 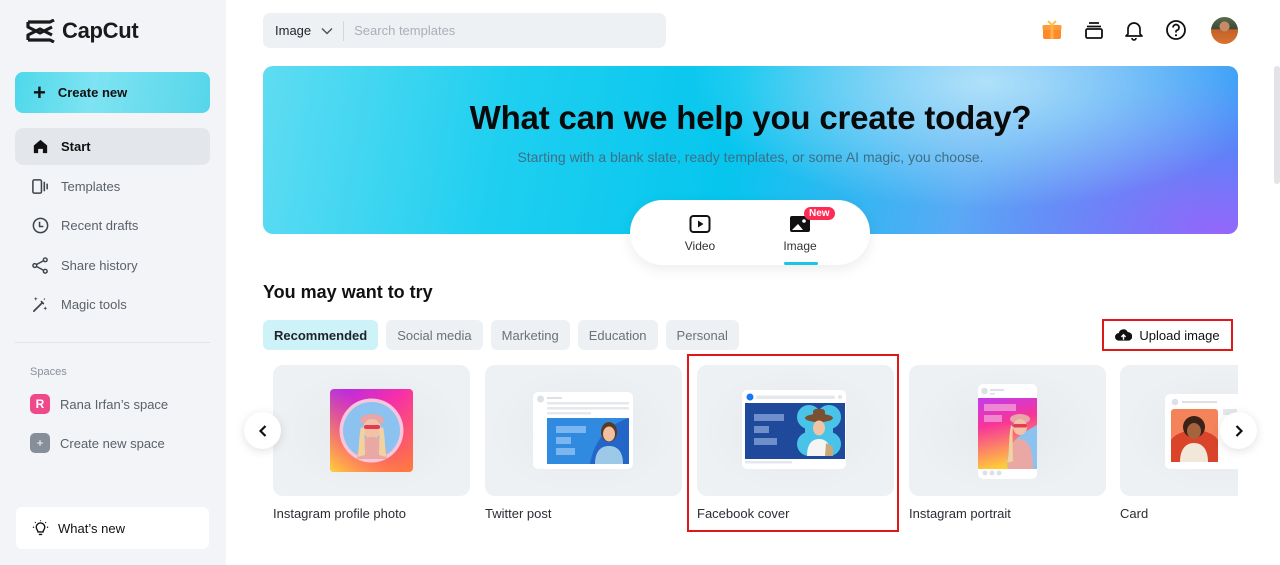 I want to click on carousel-next-button, so click(x=1238, y=430).